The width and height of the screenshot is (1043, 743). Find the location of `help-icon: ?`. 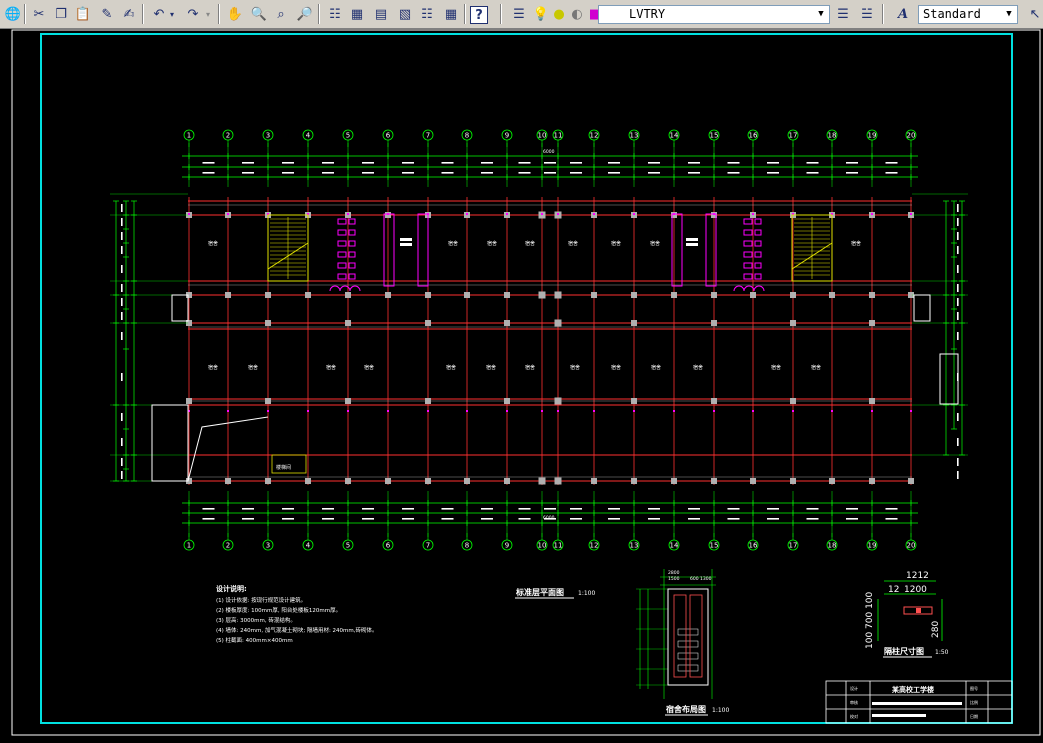

help-icon: ? is located at coordinates (479, 15).